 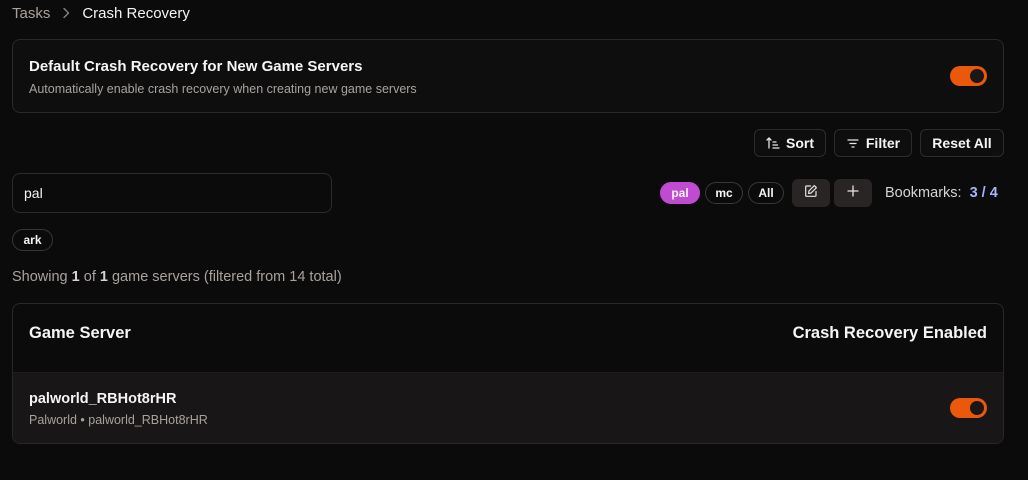 I want to click on add-bookmark-button, so click(x=853, y=193).